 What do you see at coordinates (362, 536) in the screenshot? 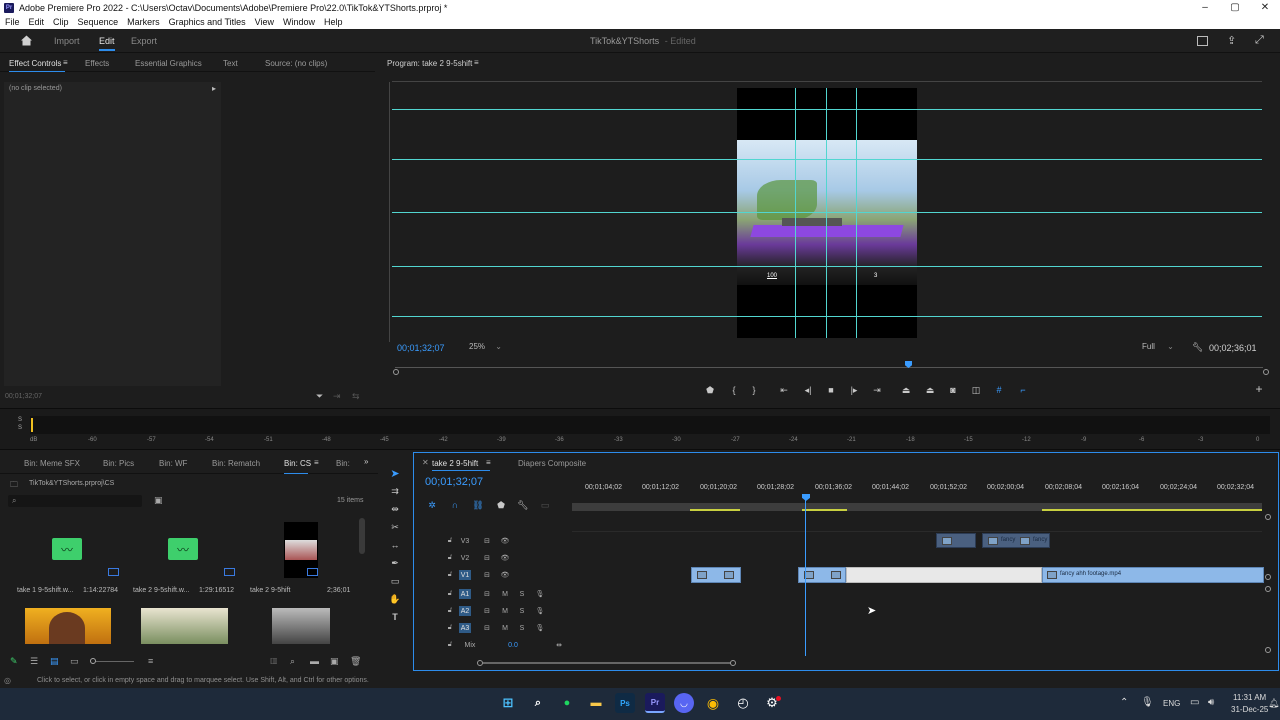
I see `project-scrollbar` at bounding box center [362, 536].